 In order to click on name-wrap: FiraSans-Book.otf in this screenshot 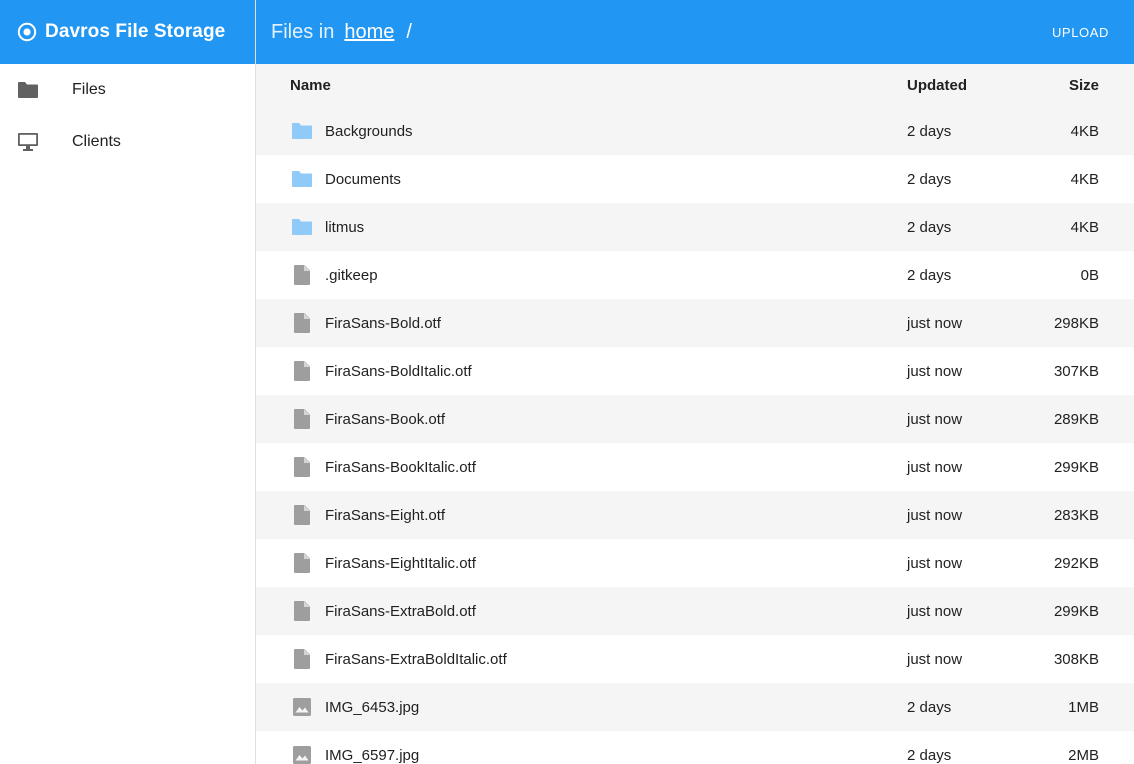, I will do `click(581, 419)`.